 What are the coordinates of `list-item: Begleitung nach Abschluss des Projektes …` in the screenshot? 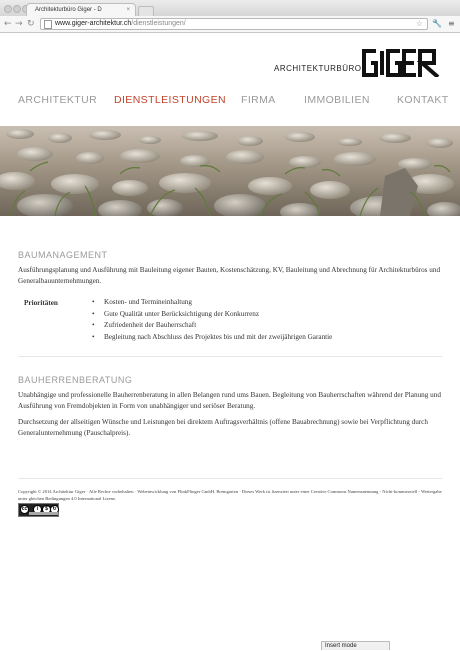 It's located at (212, 338).